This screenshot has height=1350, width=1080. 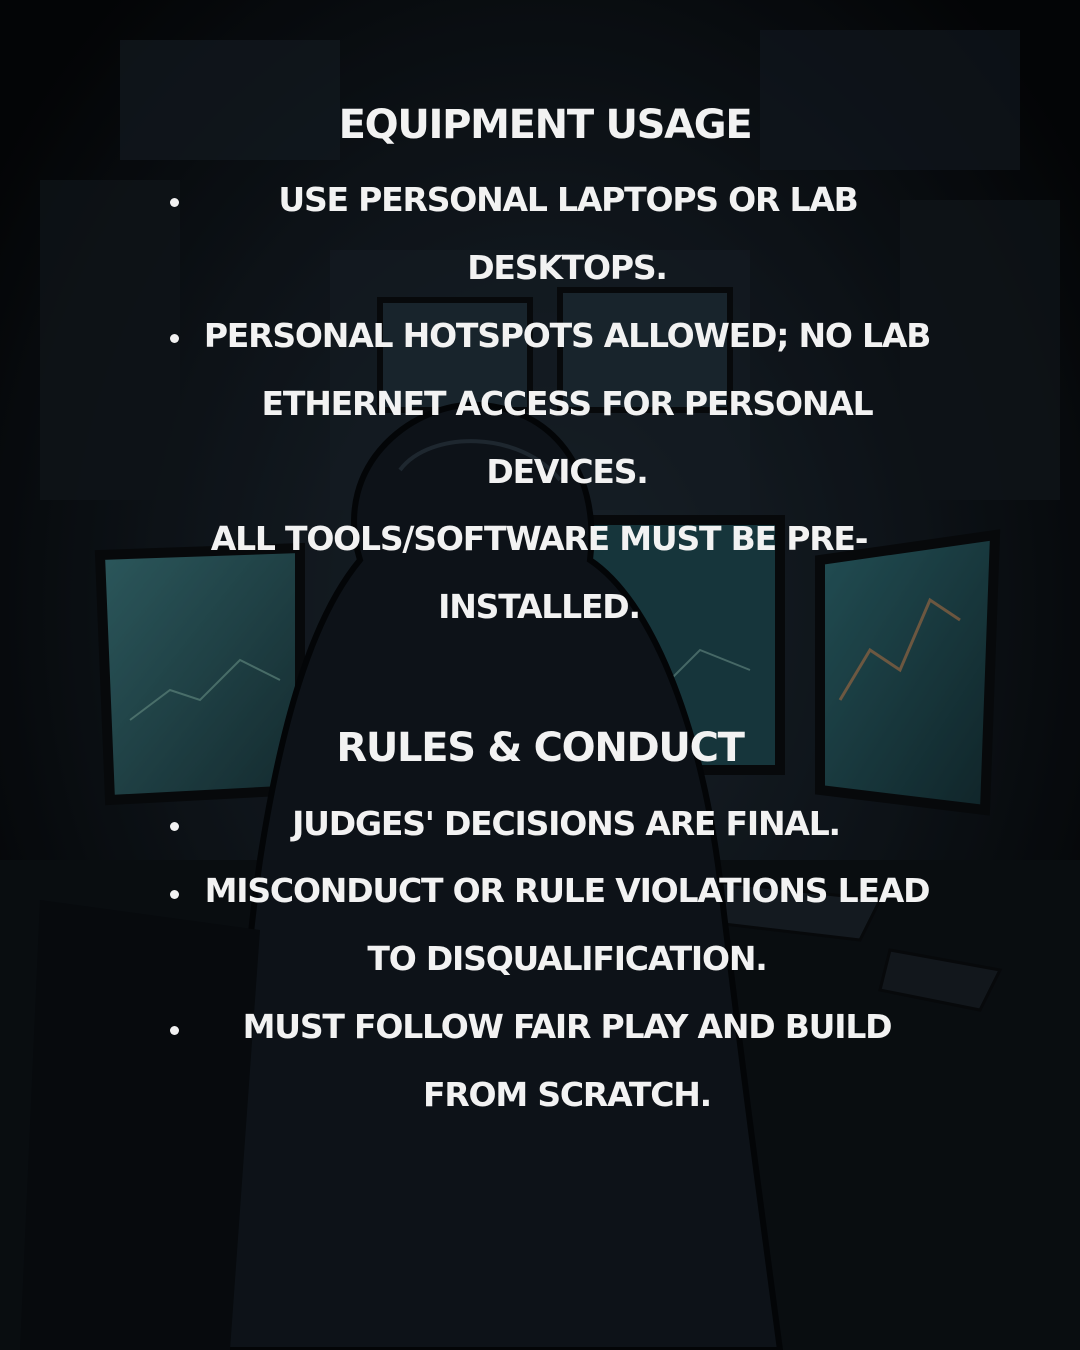 What do you see at coordinates (545, 125) in the screenshot?
I see `section-heading-equipment-usage: EQUIPMENT USAGE` at bounding box center [545, 125].